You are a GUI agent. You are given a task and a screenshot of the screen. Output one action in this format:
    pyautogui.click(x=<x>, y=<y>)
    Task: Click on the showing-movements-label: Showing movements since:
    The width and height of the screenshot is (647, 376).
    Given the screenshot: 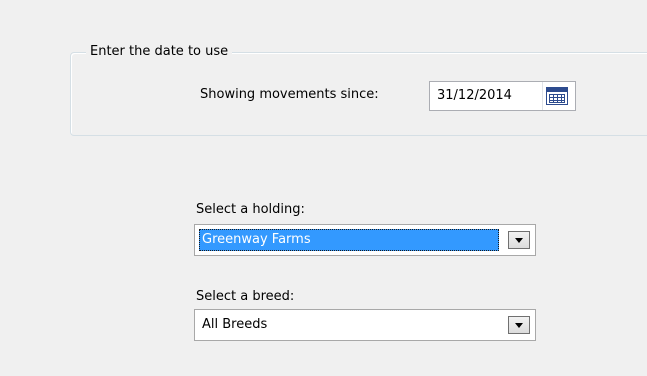 What is the action you would take?
    pyautogui.click(x=289, y=94)
    